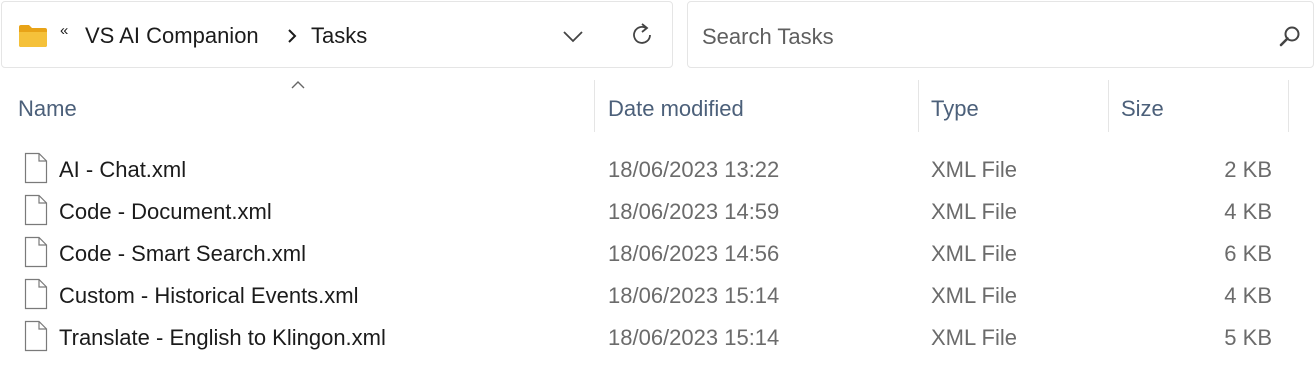 Image resolution: width=1315 pixels, height=369 pixels. I want to click on file-name: Custom - Historical Events.xml, so click(209, 295).